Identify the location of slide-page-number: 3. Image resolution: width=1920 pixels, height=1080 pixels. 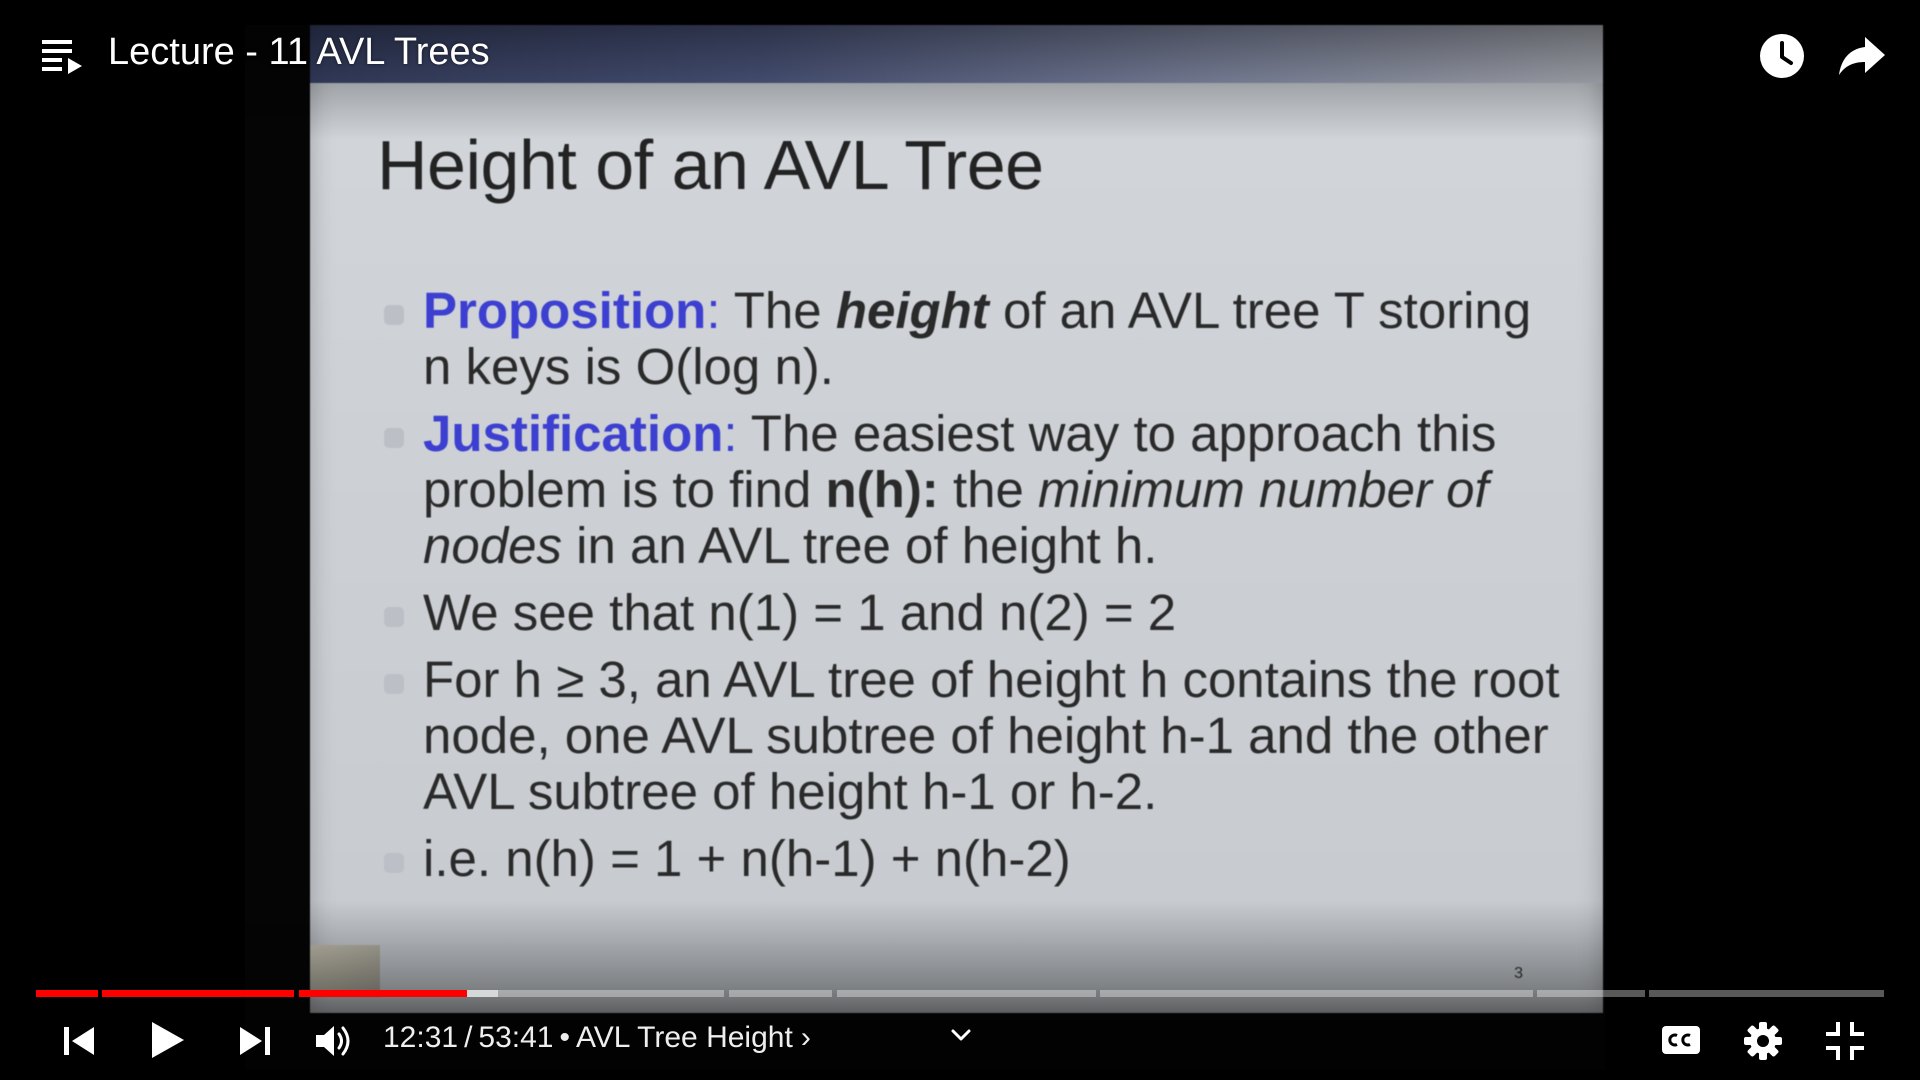
(1518, 973).